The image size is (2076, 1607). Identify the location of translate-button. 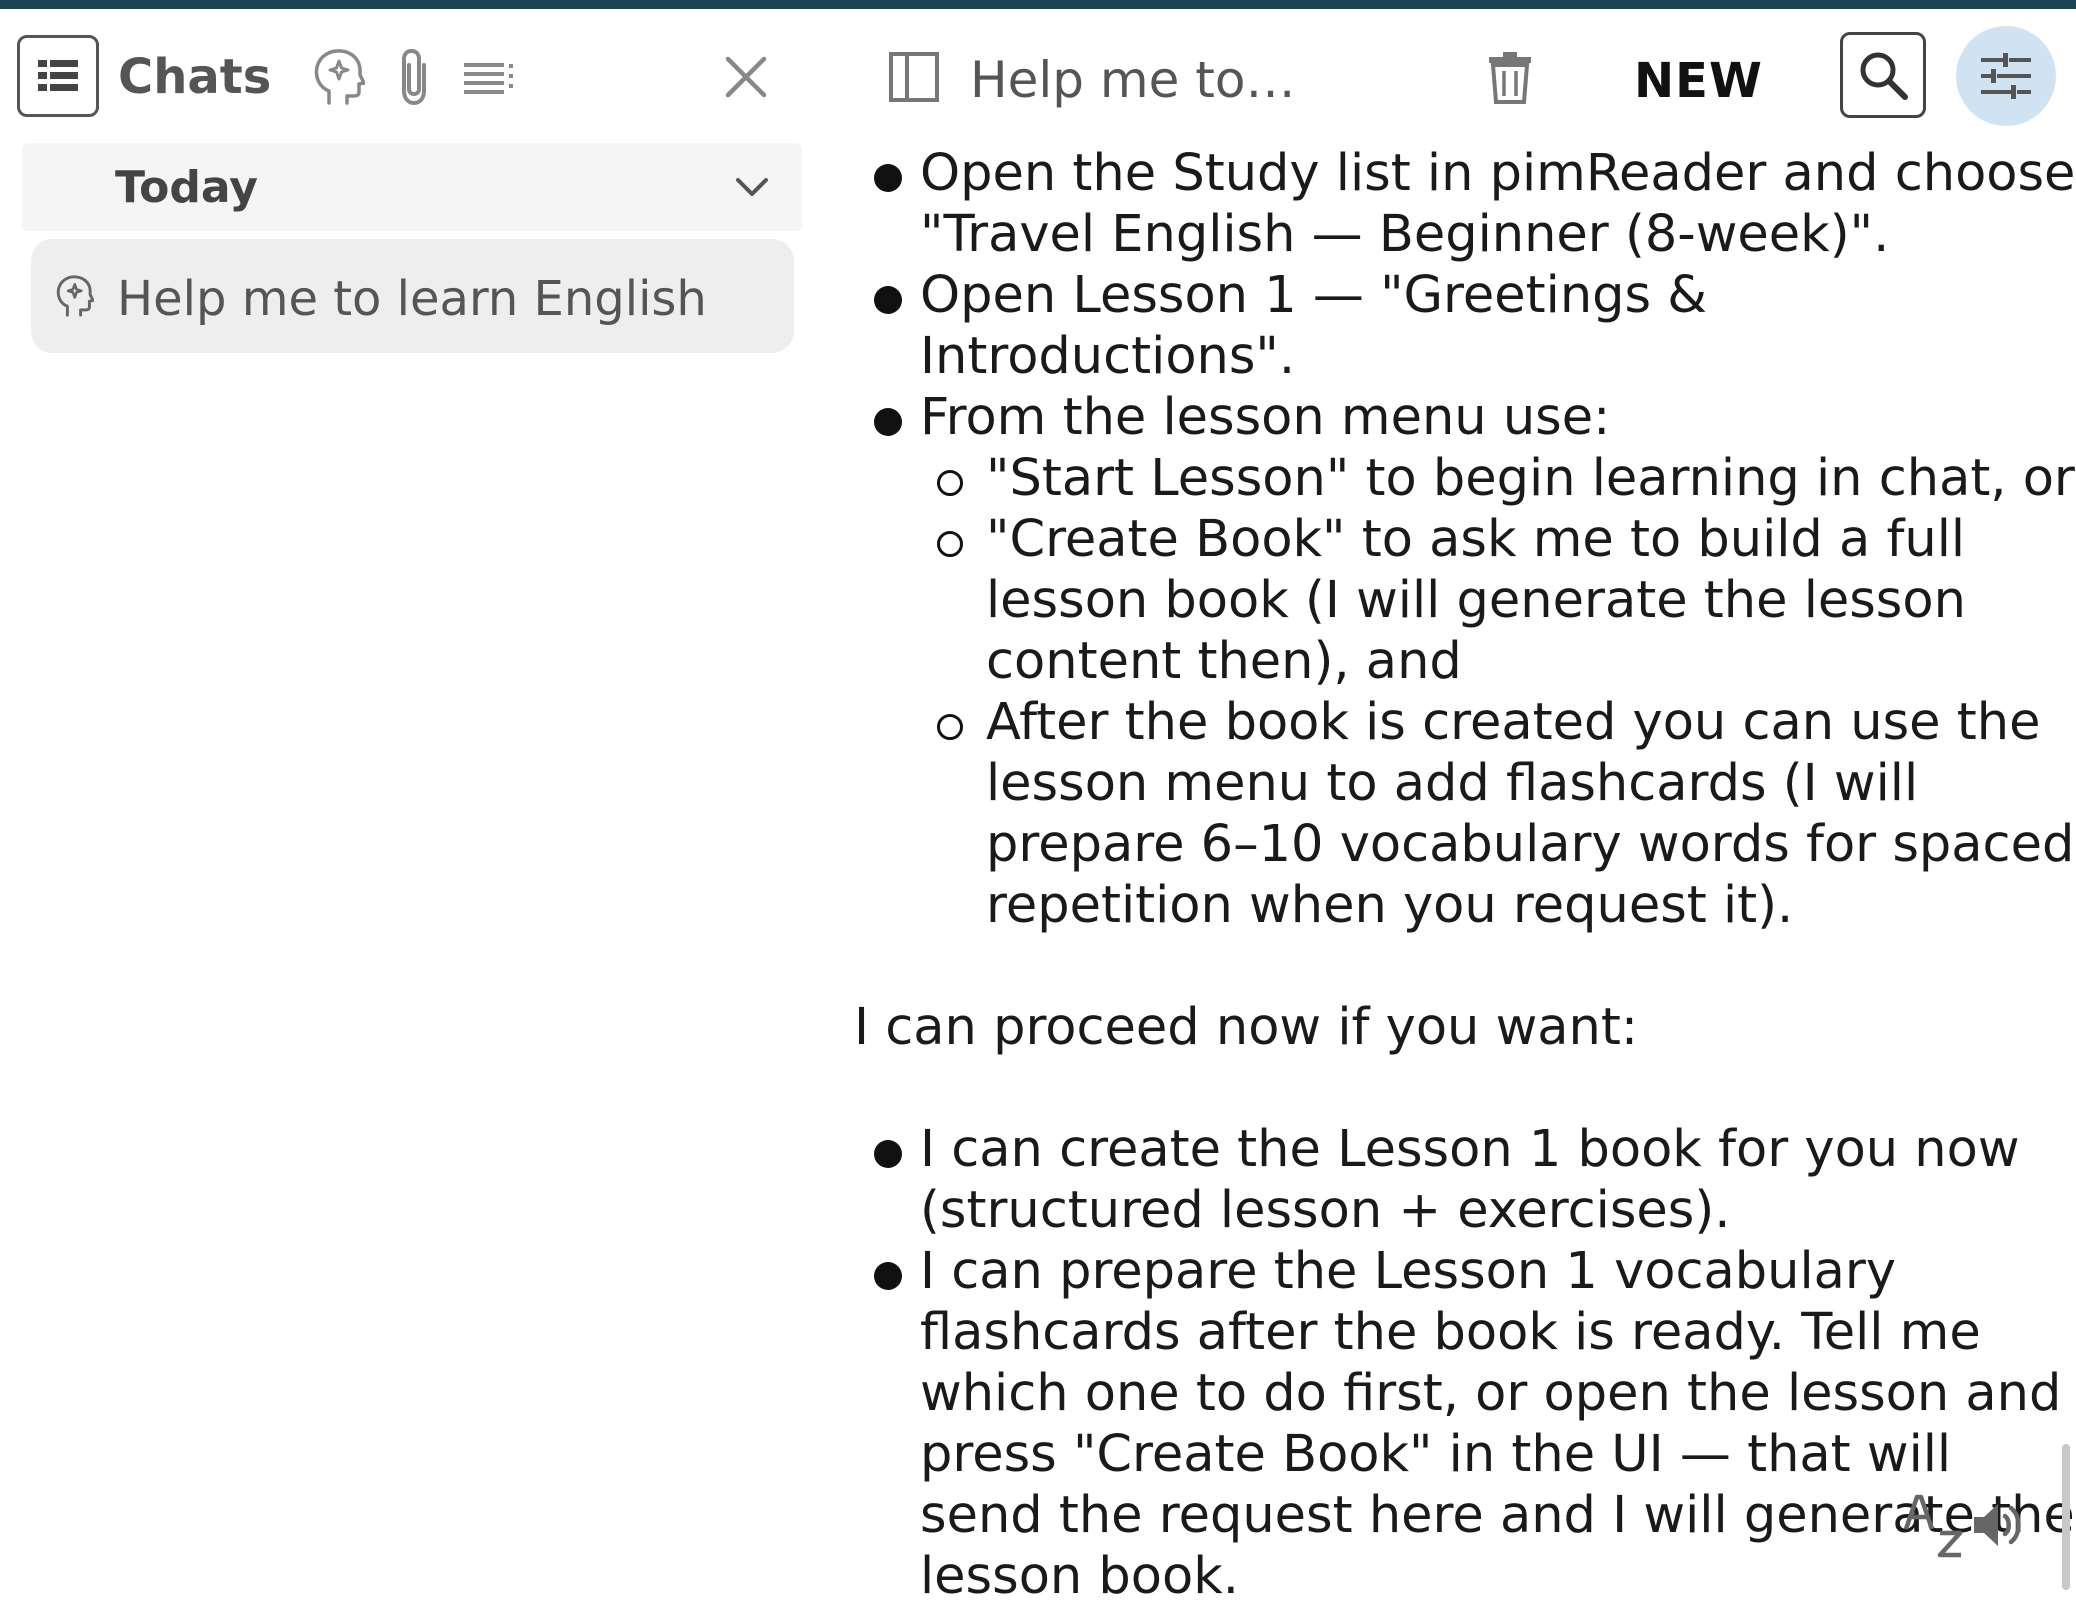
(1937, 1526).